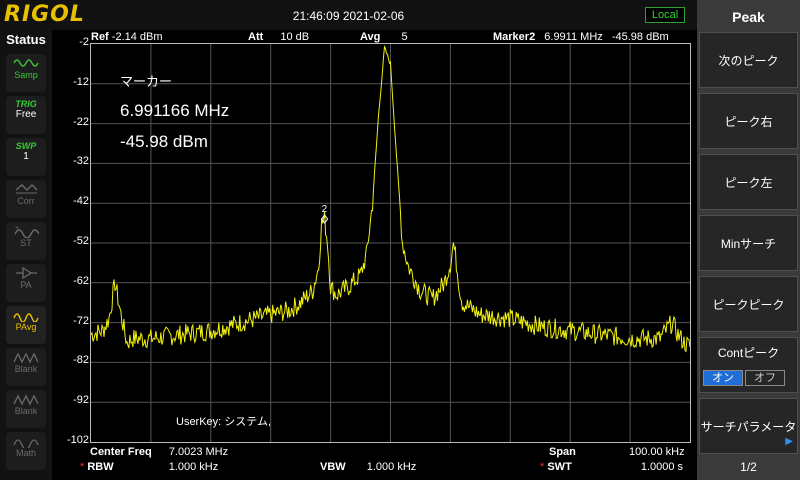  I want to click on sweep-count: SWP 1, so click(26, 157).